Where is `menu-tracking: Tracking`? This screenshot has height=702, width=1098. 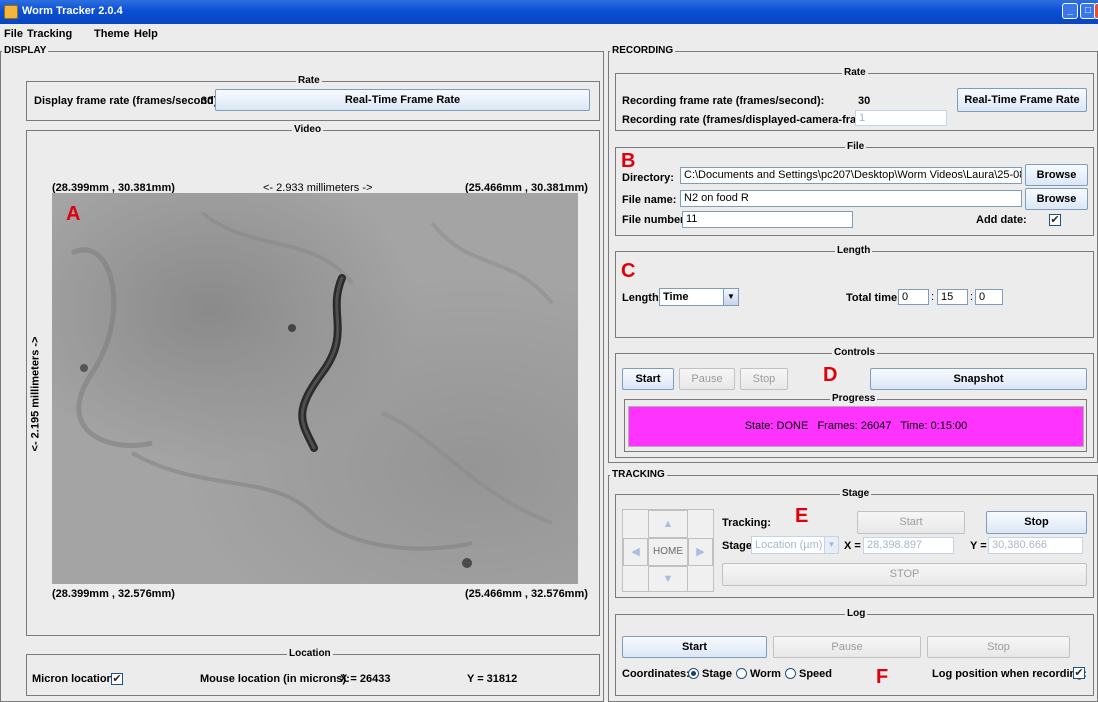
menu-tracking: Tracking is located at coordinates (49, 34).